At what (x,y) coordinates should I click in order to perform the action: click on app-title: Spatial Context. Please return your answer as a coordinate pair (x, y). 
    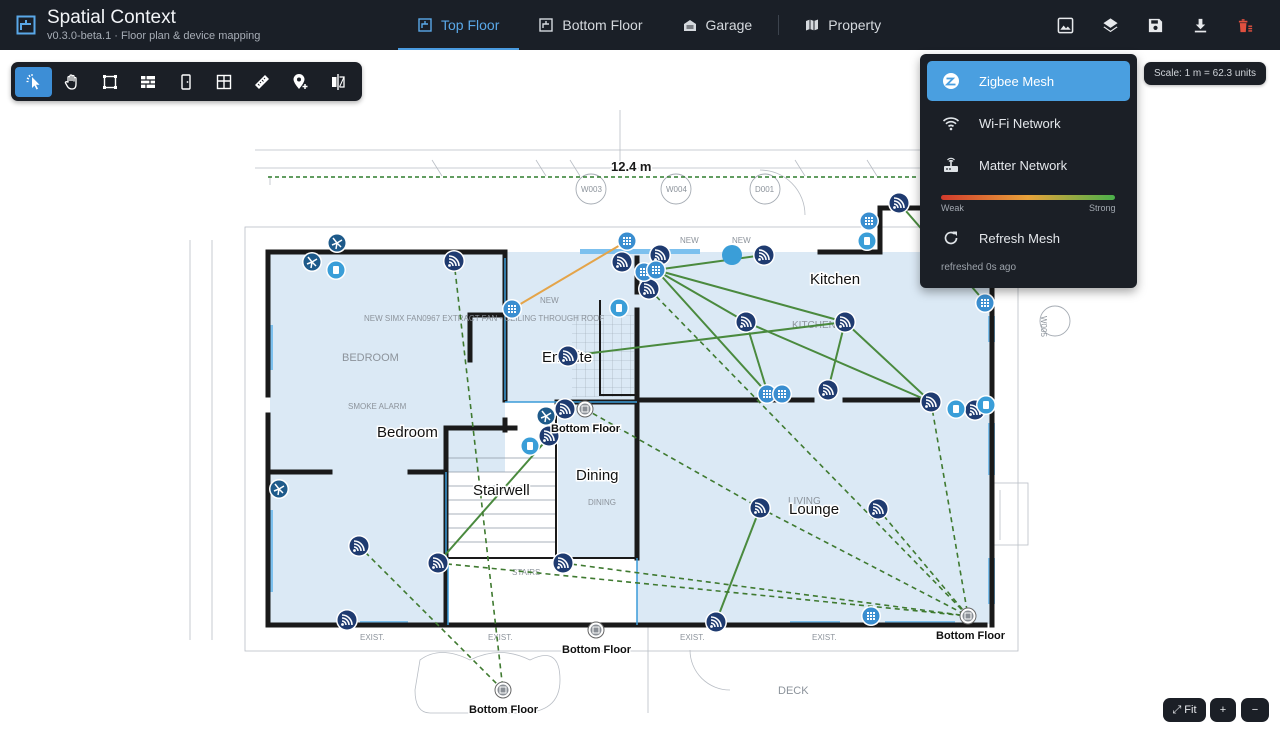
    Looking at the image, I should click on (111, 17).